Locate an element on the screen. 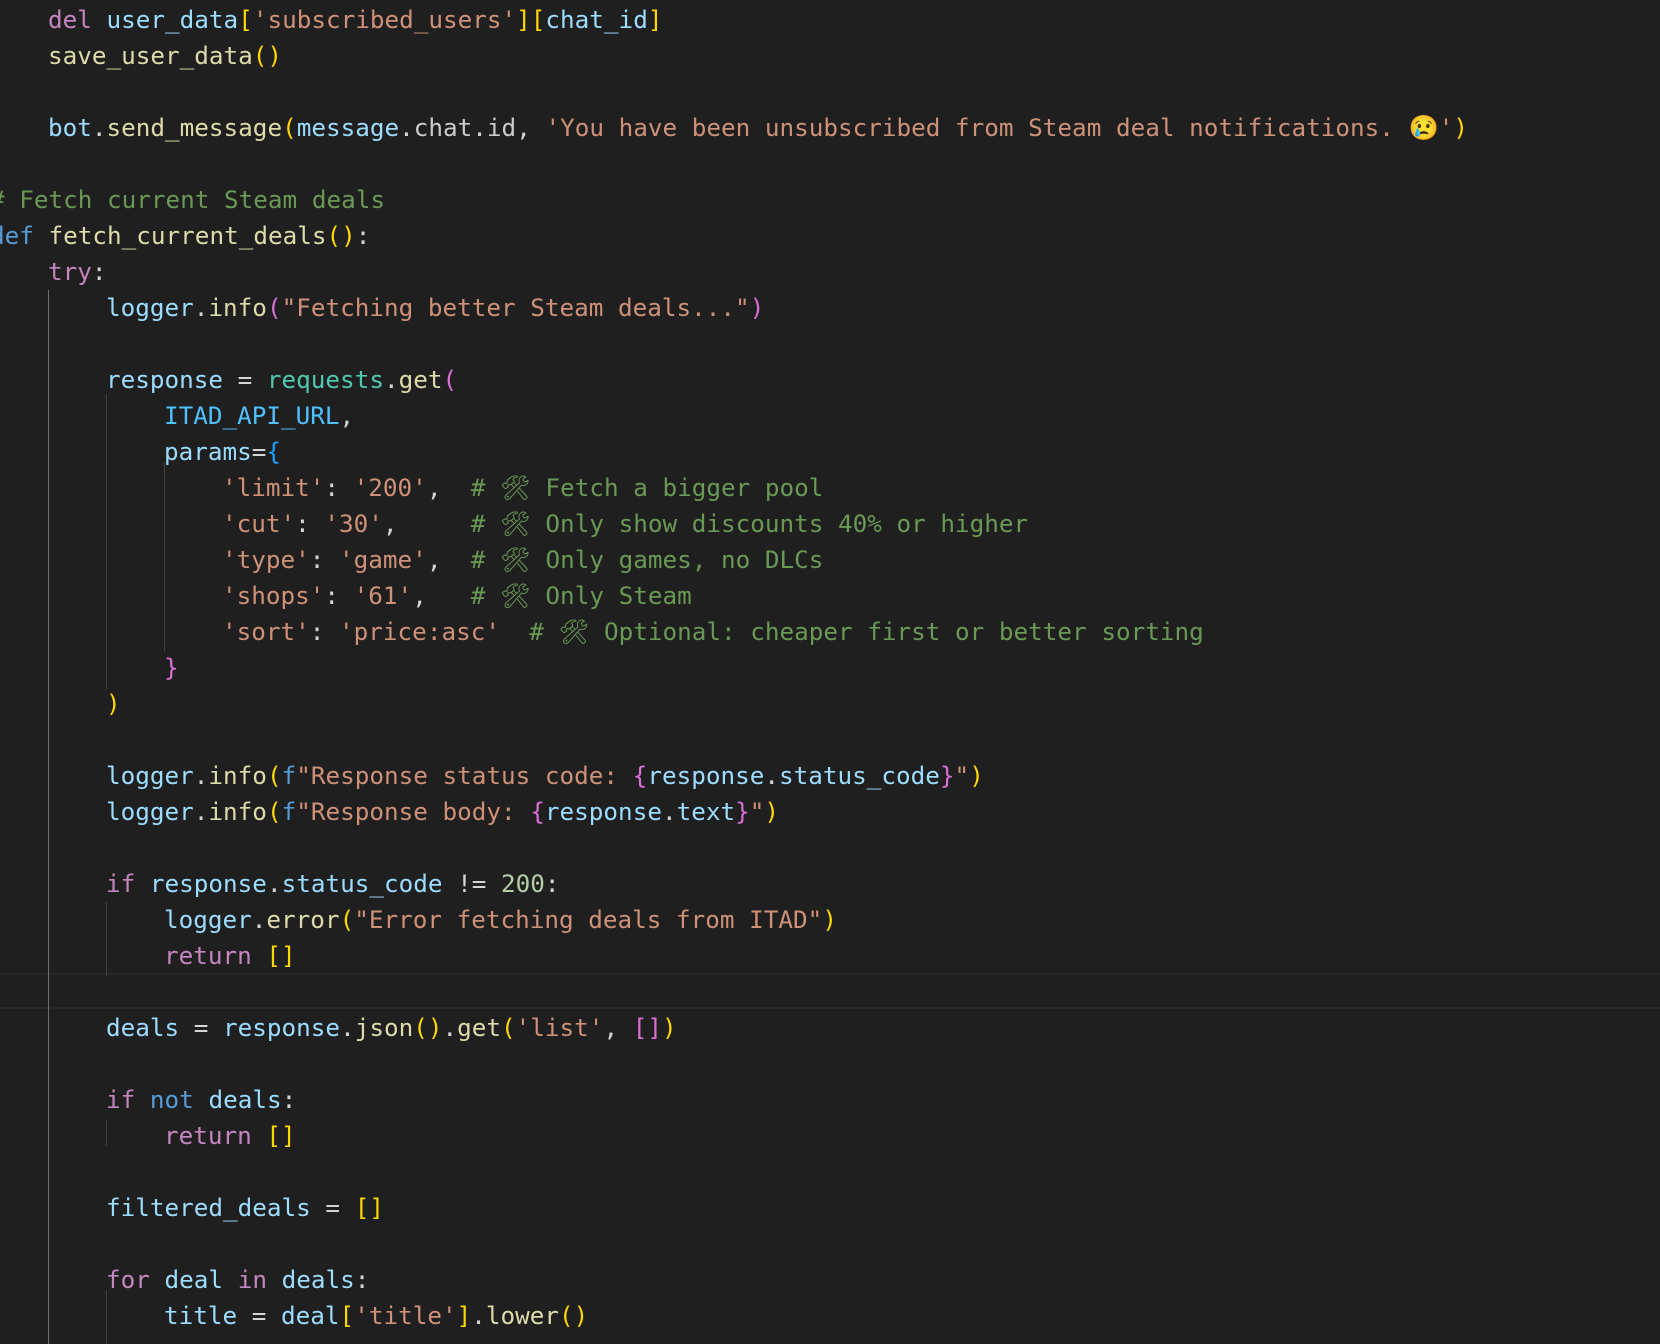 The height and width of the screenshot is (1344, 1660). code-token: 'game' is located at coordinates (383, 559).